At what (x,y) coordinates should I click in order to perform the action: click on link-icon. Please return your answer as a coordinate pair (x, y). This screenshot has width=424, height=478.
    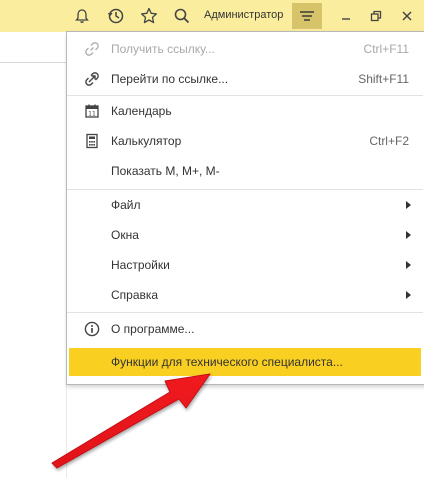
    Looking at the image, I should click on (92, 49).